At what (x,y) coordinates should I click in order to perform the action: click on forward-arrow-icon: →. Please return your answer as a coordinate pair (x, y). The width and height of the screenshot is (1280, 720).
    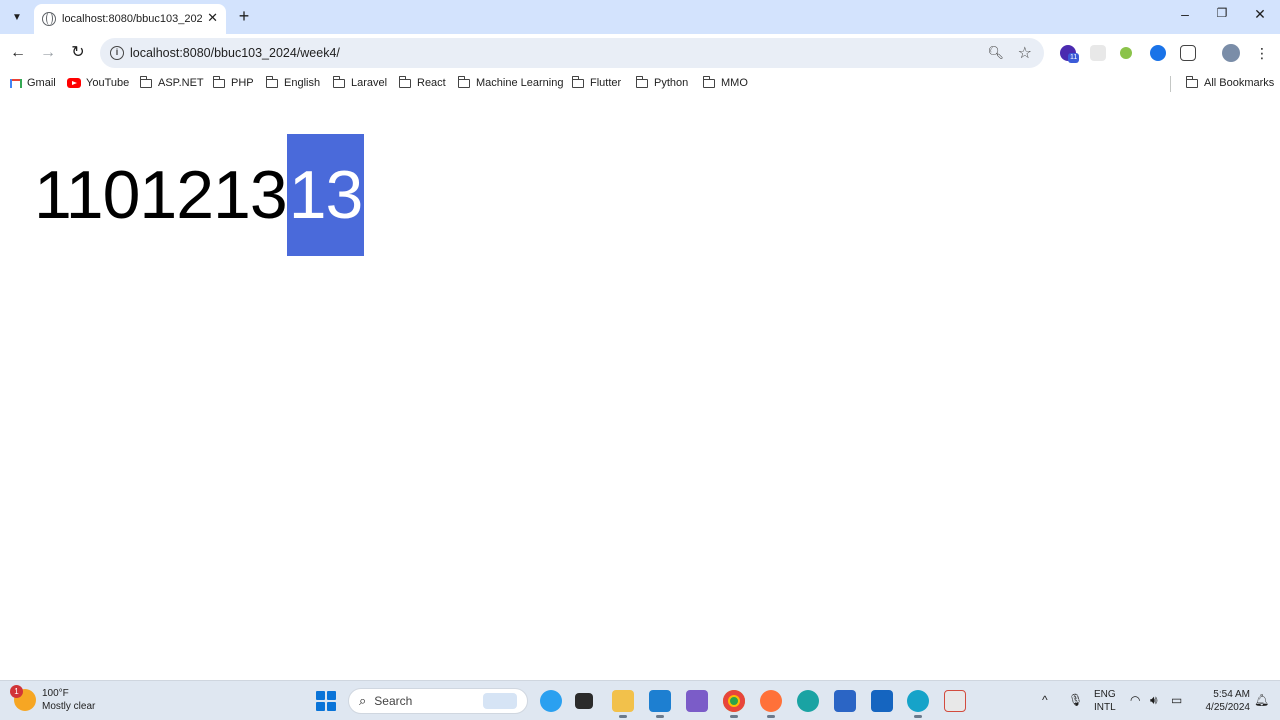
    Looking at the image, I should click on (48, 53).